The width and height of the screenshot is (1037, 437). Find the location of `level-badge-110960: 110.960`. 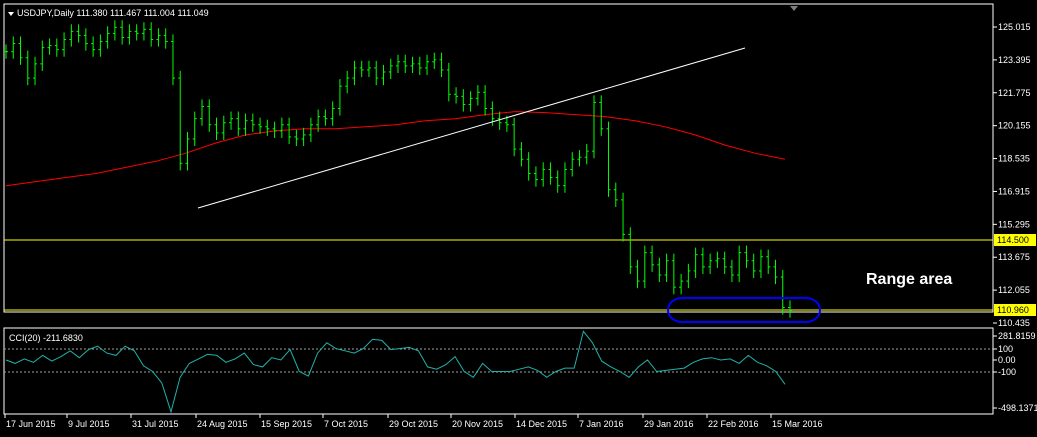

level-badge-110960: 110.960 is located at coordinates (1015, 310).